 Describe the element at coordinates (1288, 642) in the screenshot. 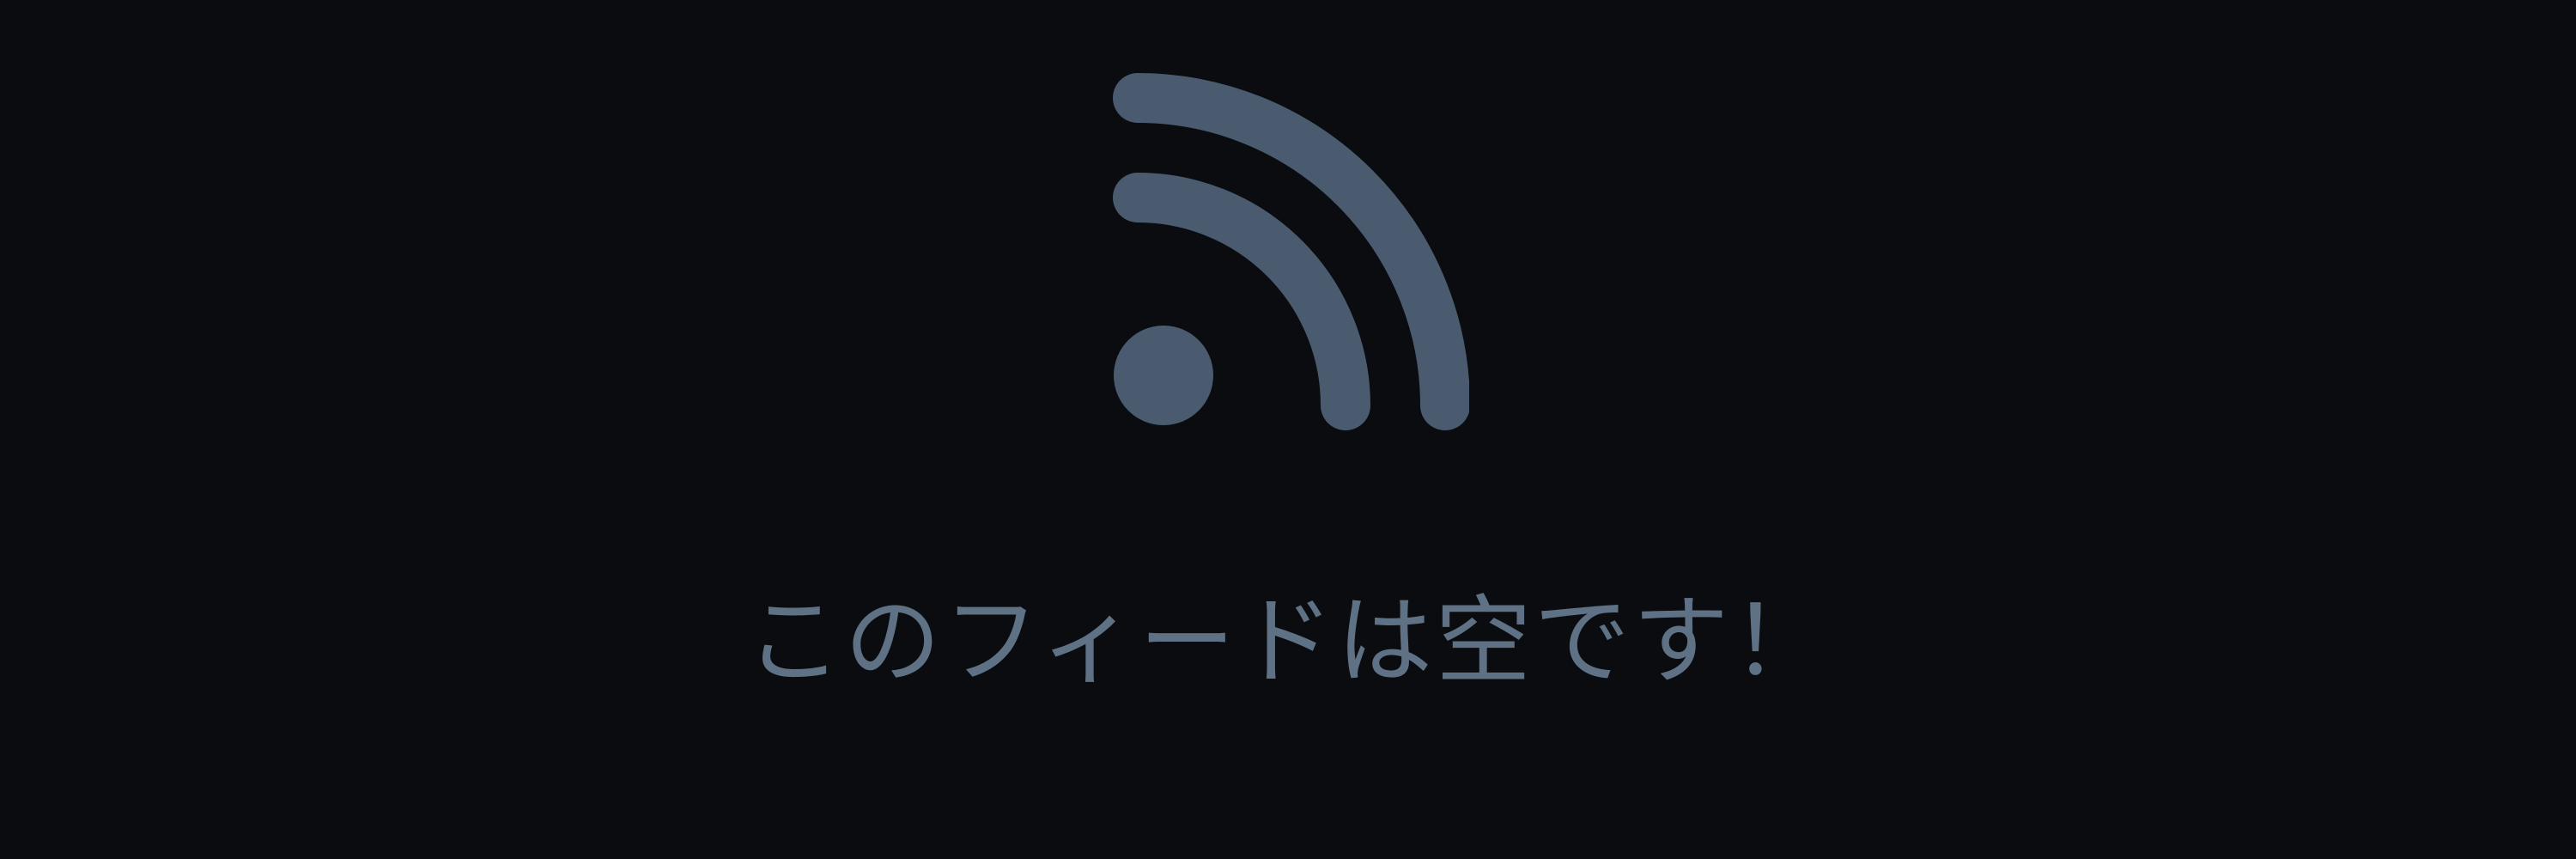

I see `empty-feed-message: このフィードは空です！` at that location.